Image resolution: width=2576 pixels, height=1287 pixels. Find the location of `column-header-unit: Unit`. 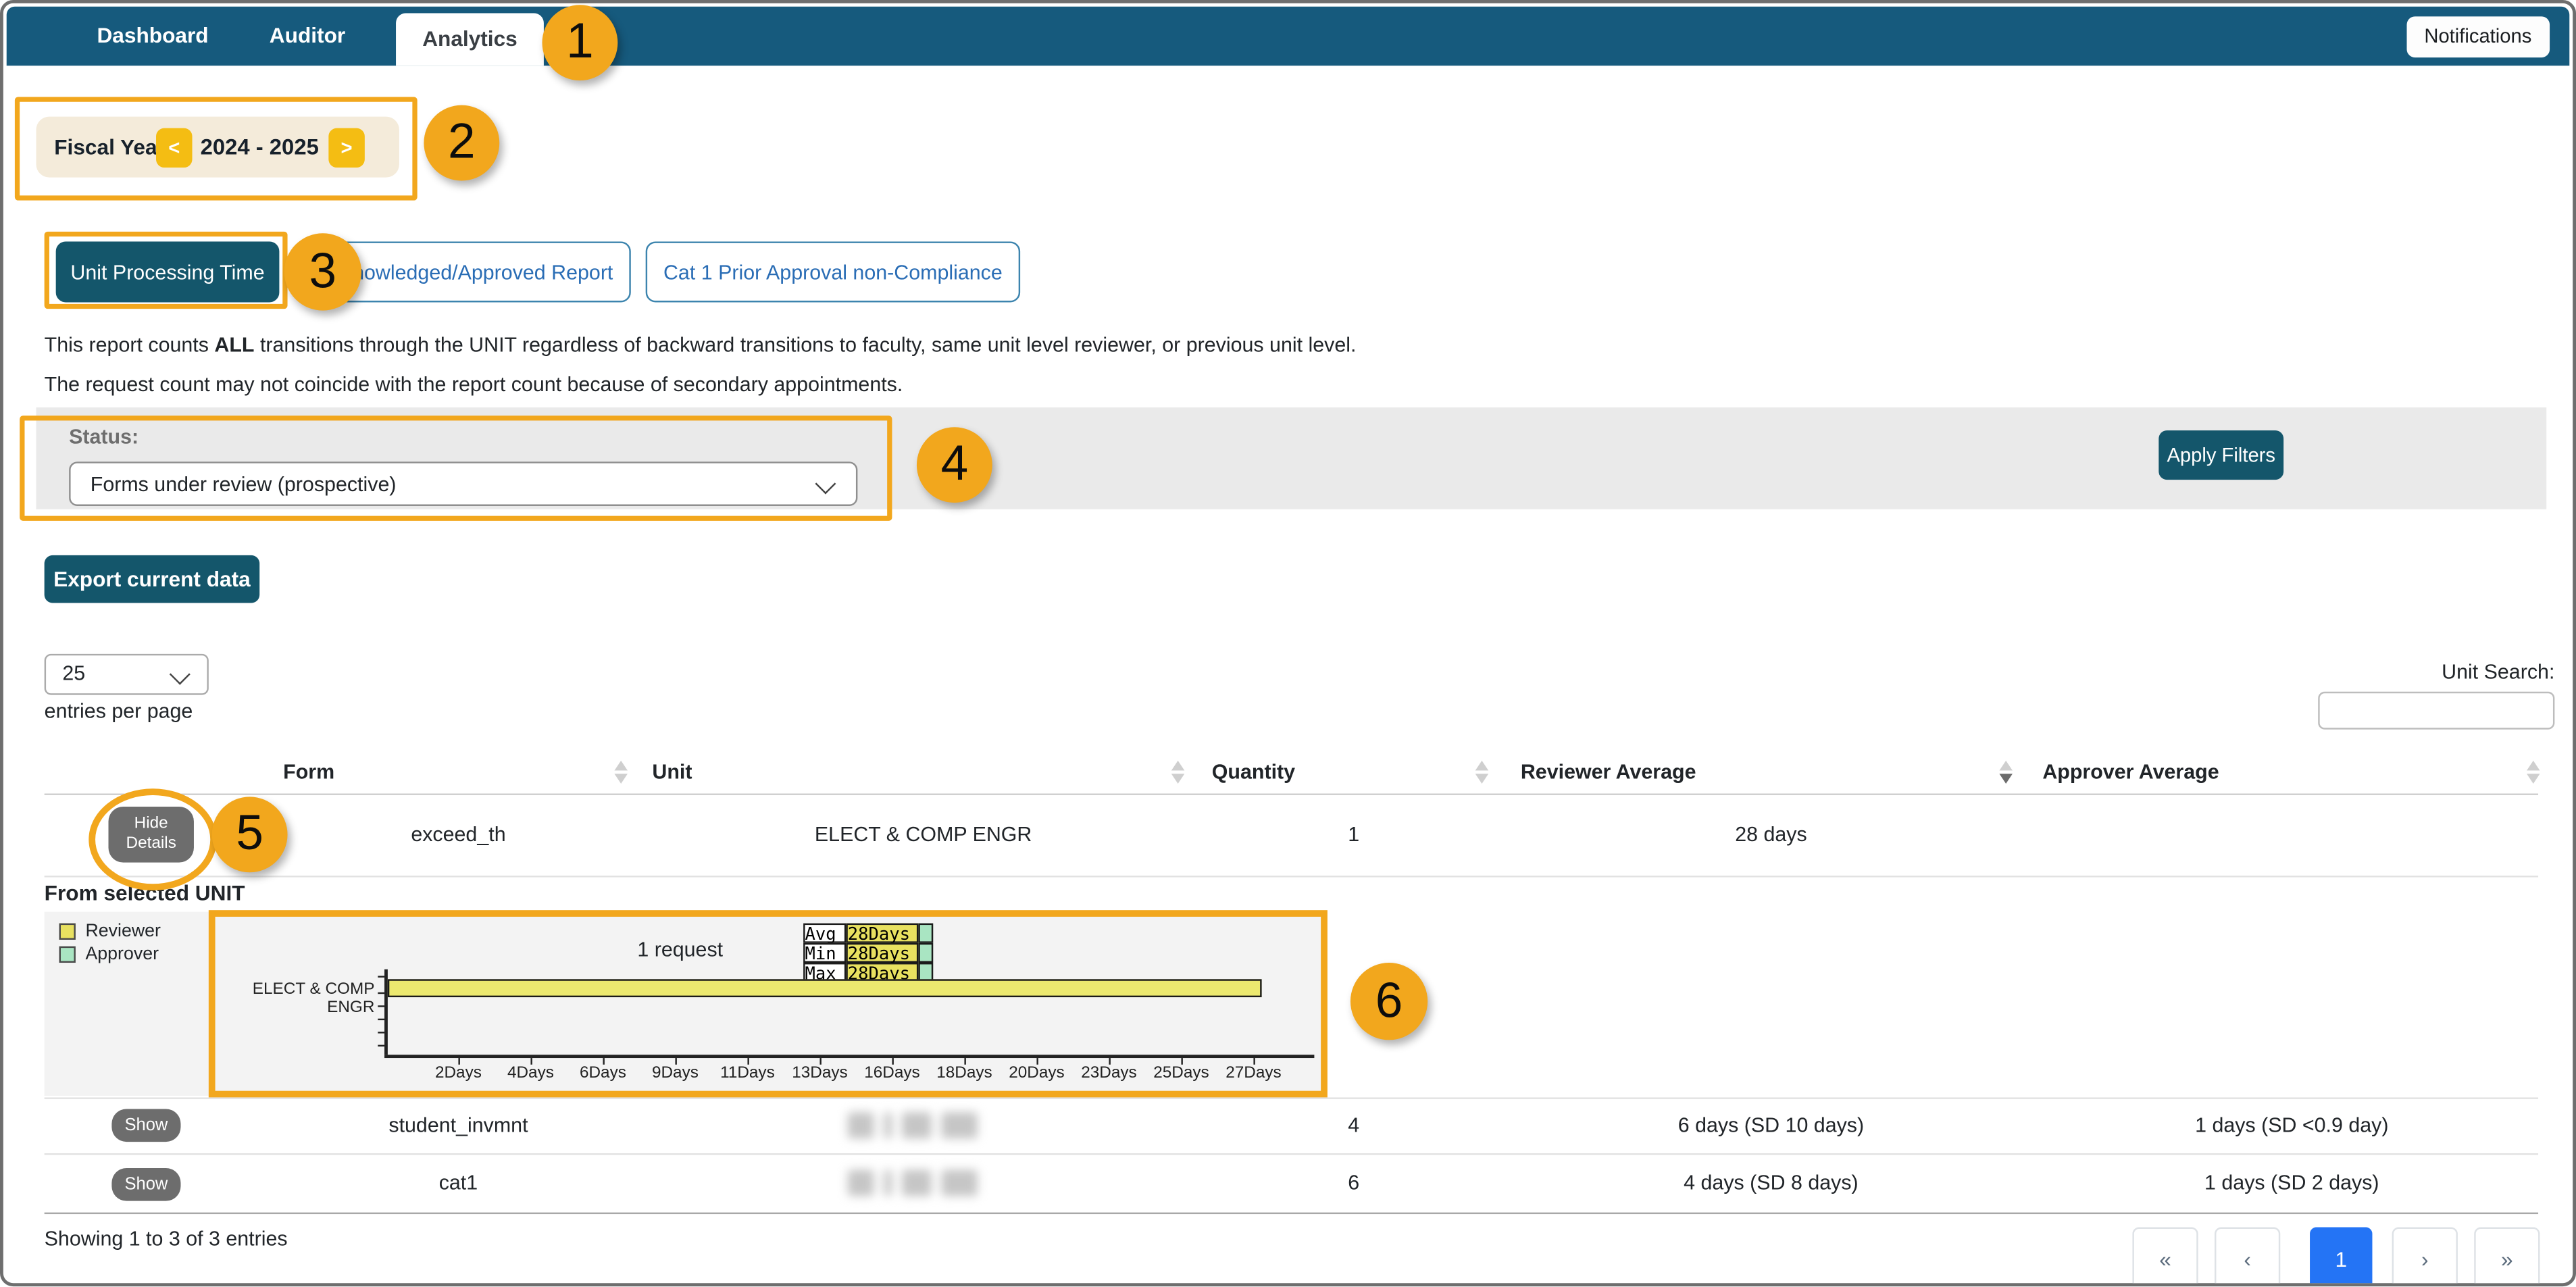

column-header-unit: Unit is located at coordinates (701, 772).